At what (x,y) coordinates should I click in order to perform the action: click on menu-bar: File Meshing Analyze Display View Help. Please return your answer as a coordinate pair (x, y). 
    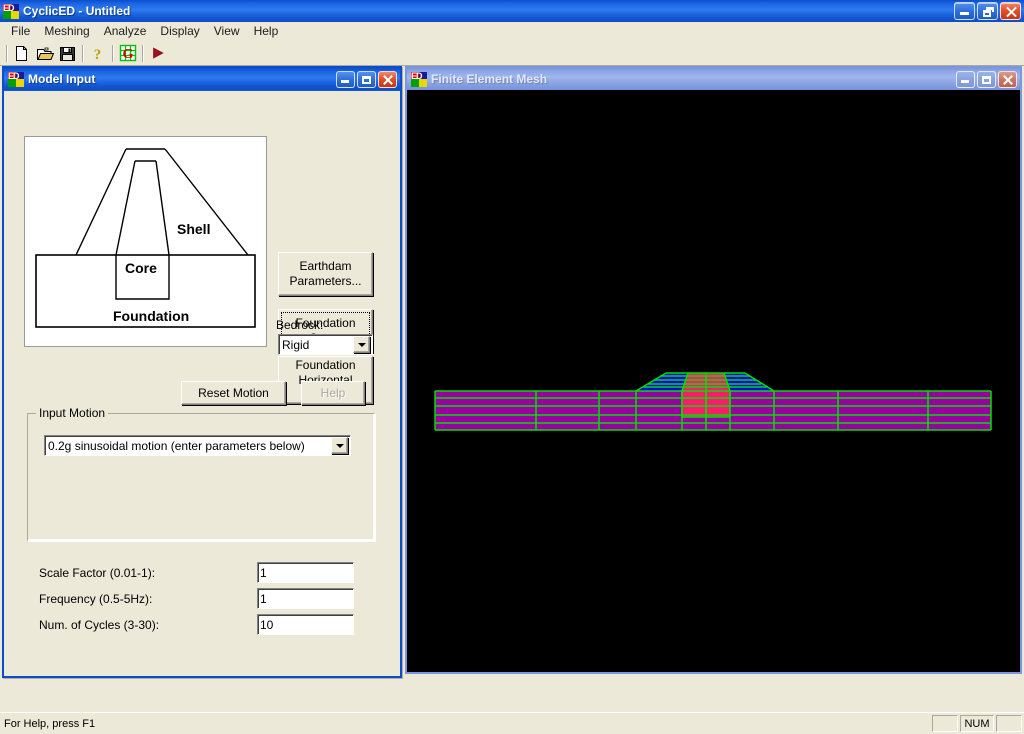
    Looking at the image, I should click on (512, 31).